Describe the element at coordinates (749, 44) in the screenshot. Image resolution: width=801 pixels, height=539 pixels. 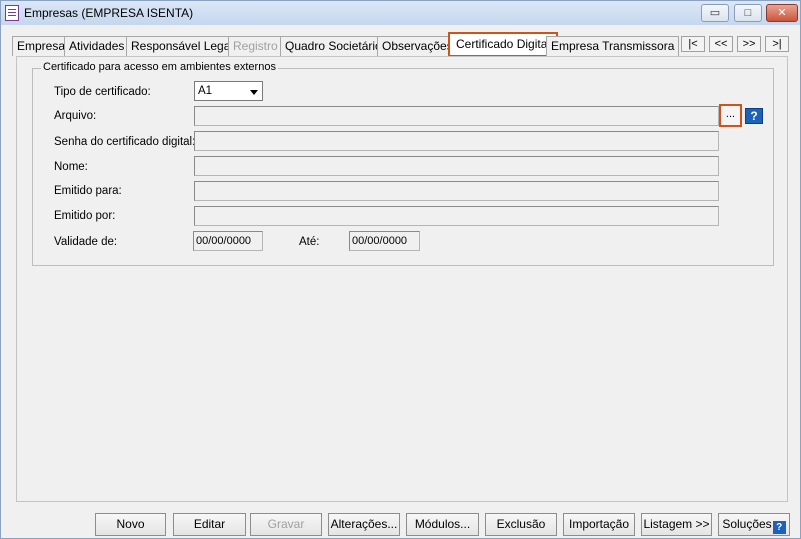
I see `nav-next-button: >>` at that location.